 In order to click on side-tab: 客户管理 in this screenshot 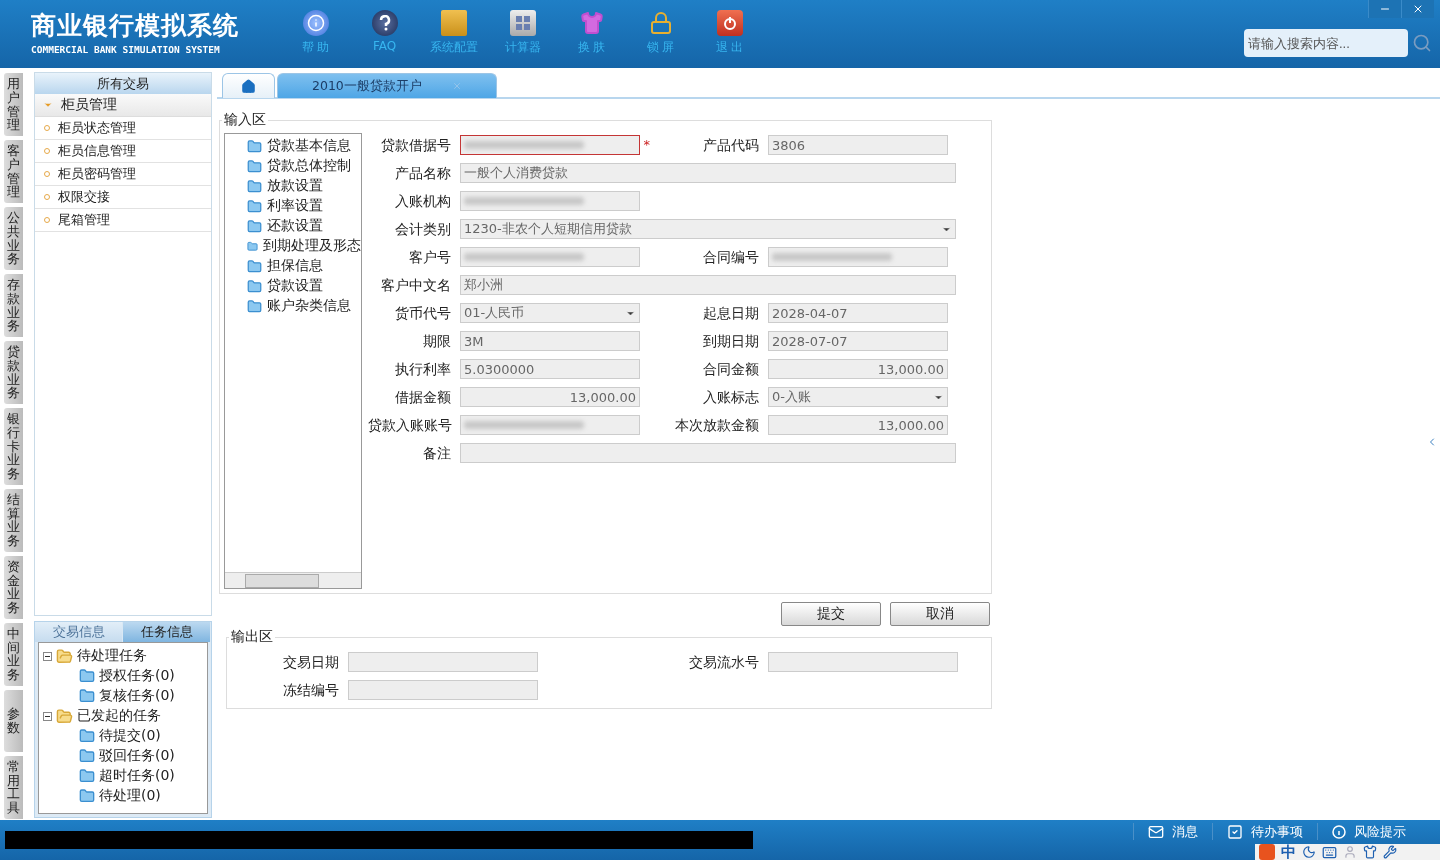, I will do `click(13, 171)`.